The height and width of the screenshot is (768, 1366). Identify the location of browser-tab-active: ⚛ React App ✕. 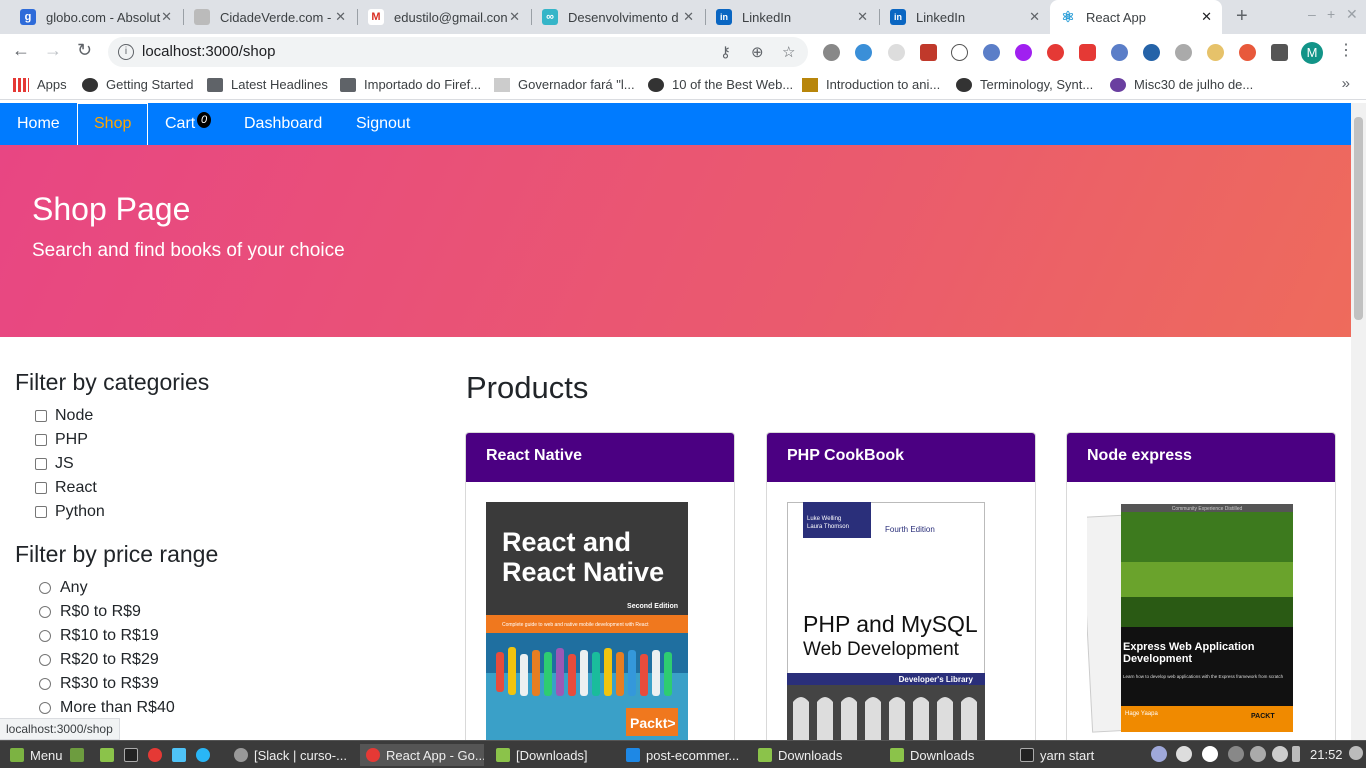
(1136, 17).